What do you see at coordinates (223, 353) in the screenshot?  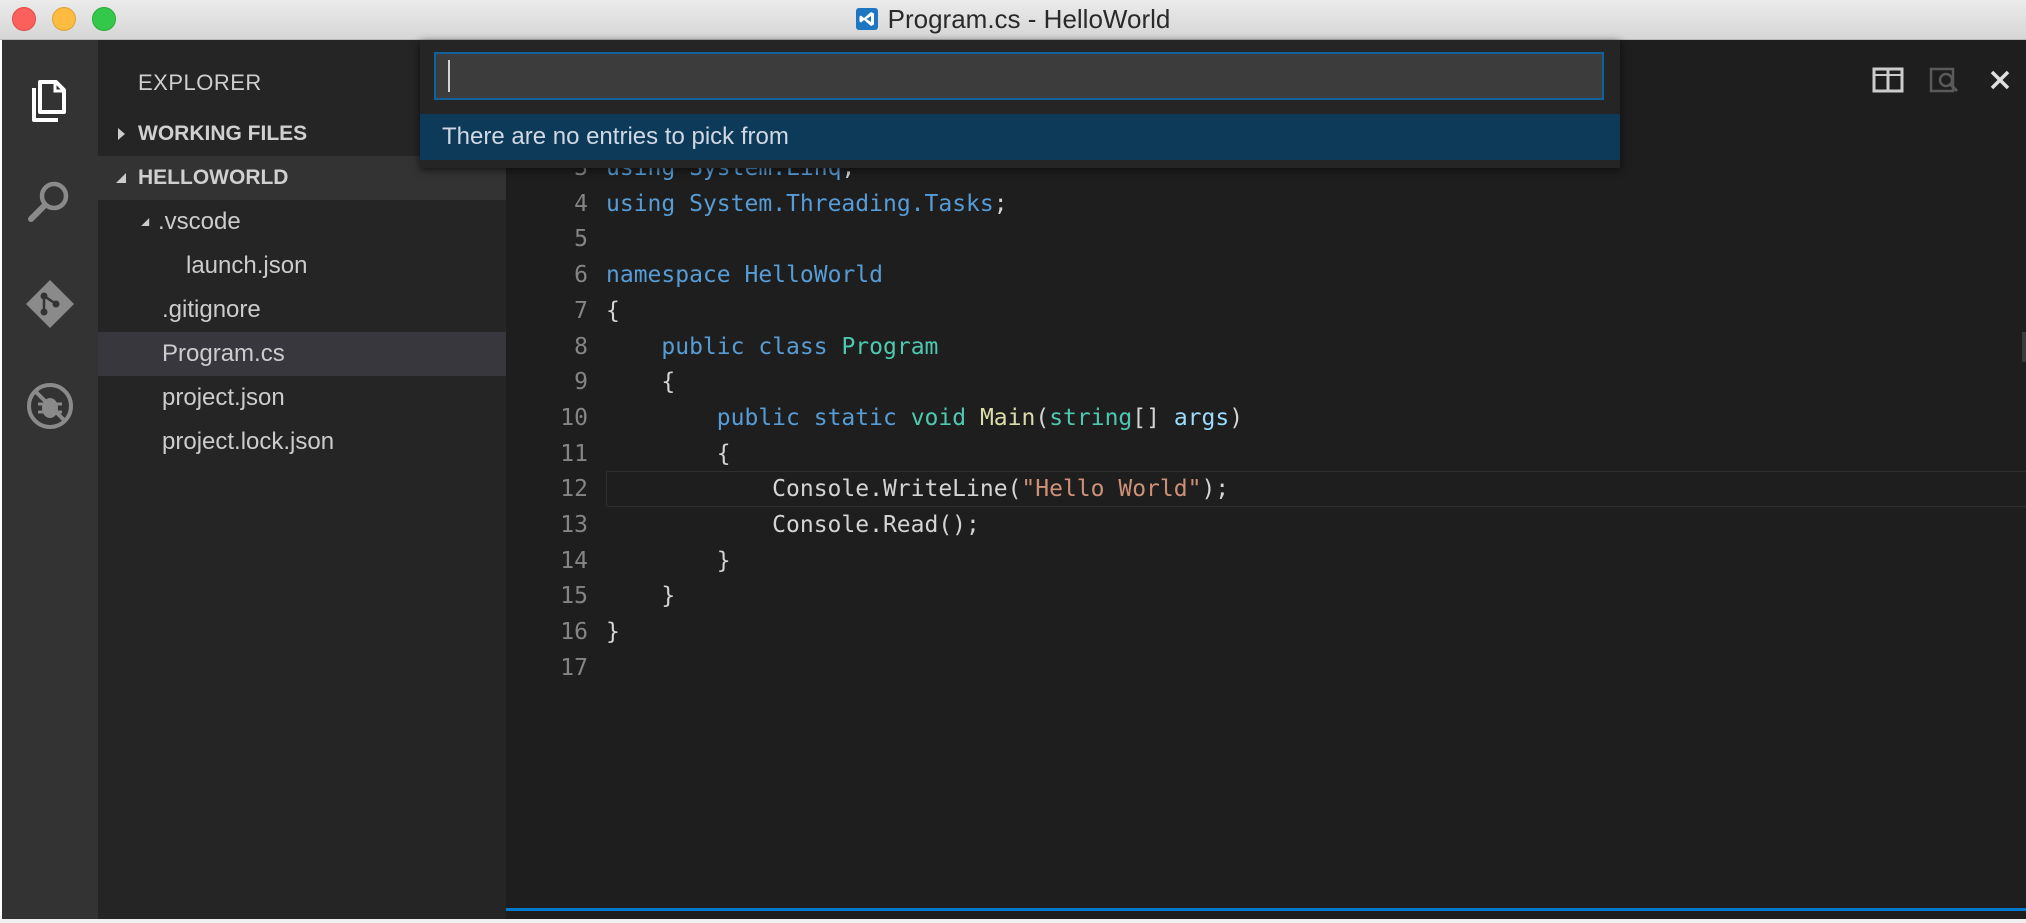 I see `tree-item-label: Program.cs` at bounding box center [223, 353].